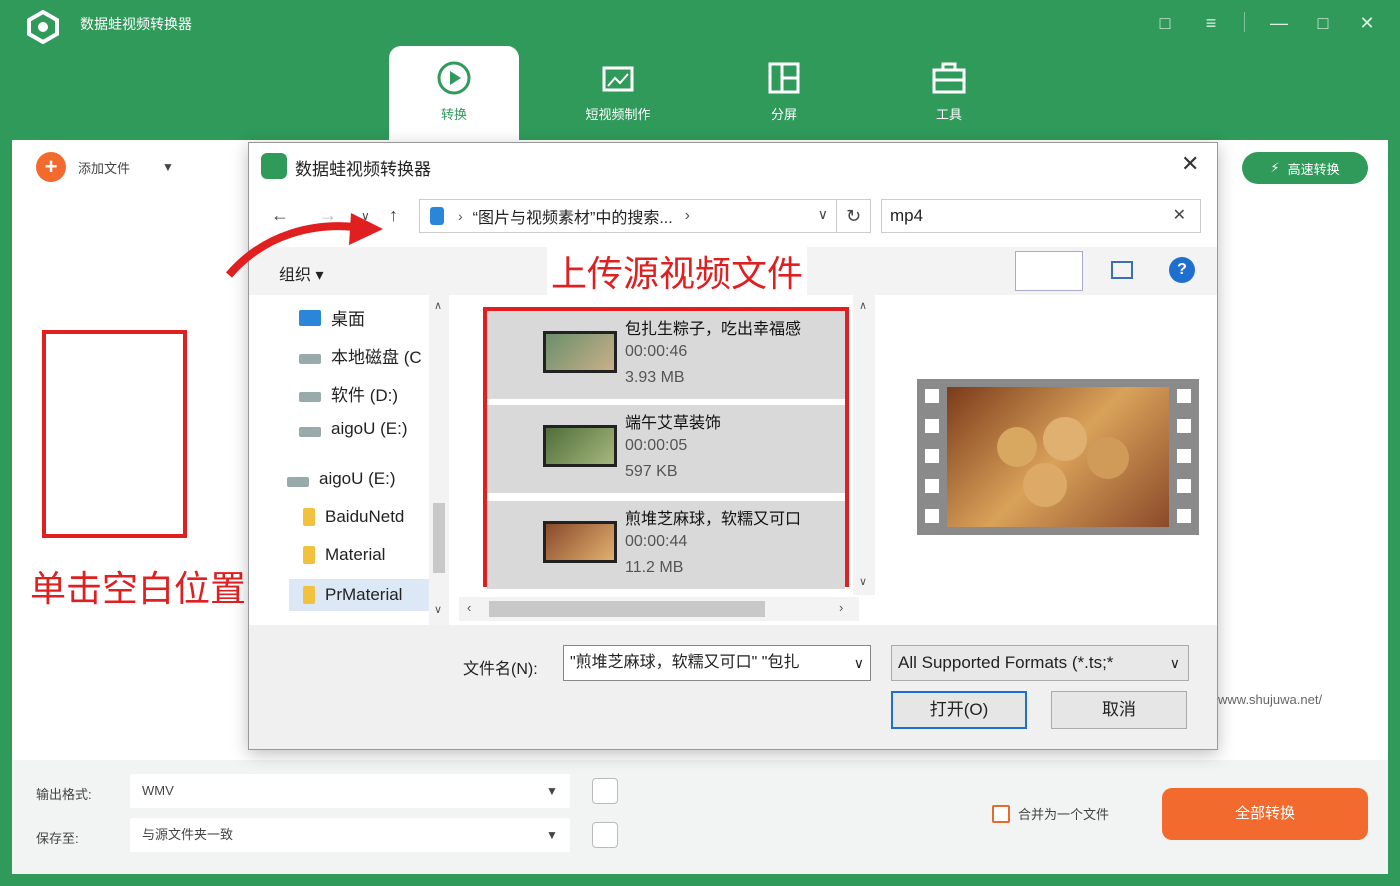  Describe the element at coordinates (628, 216) in the screenshot. I see `address-bar: › “图片与视频素材”中的搜索... › ∨` at that location.